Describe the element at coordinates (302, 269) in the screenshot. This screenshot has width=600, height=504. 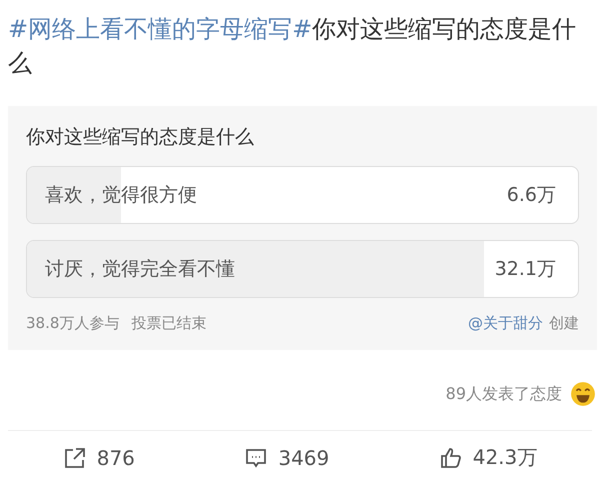
I see `poll-option: 讨厌，觉得完全看不懂 32.1万` at that location.